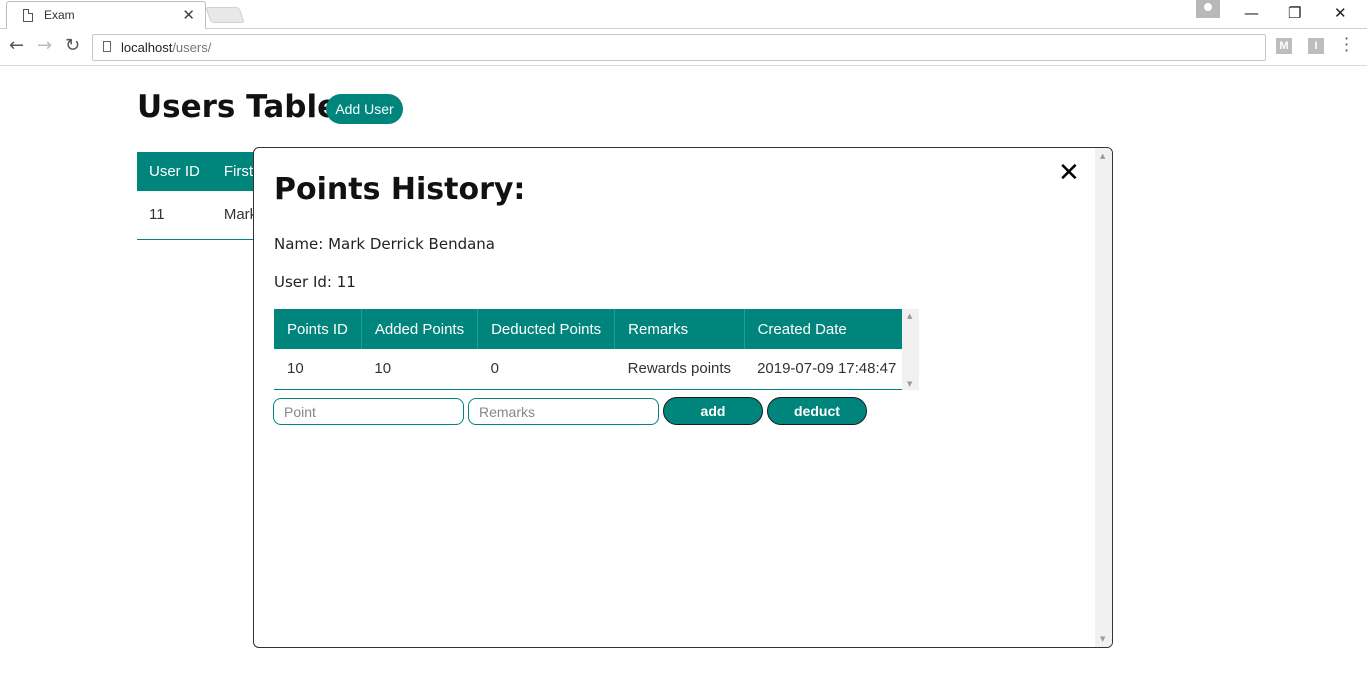 The width and height of the screenshot is (1367, 682). What do you see at coordinates (683, 15) in the screenshot?
I see `browser-tabbar: Exam ✕ — ❐ ✕` at bounding box center [683, 15].